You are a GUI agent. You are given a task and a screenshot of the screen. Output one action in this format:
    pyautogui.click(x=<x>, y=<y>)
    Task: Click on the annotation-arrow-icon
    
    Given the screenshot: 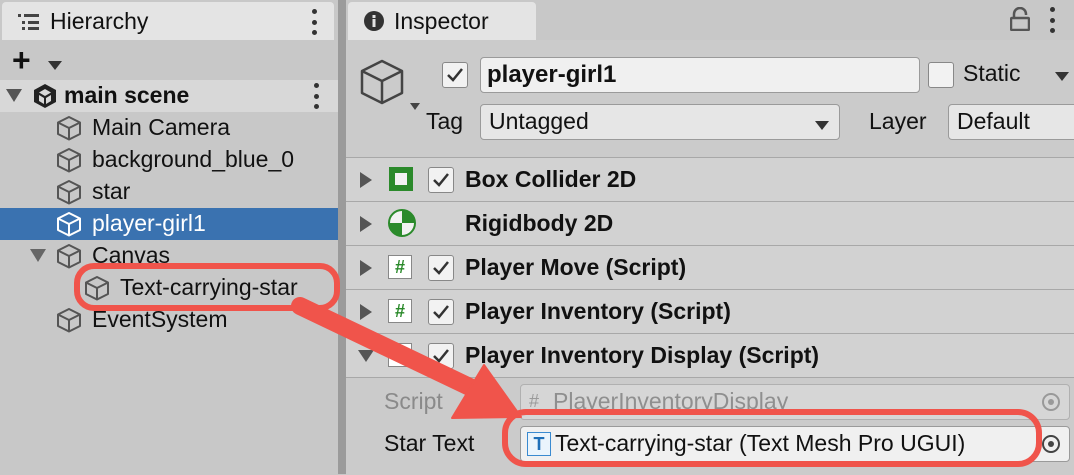 What is the action you would take?
    pyautogui.click(x=406, y=358)
    